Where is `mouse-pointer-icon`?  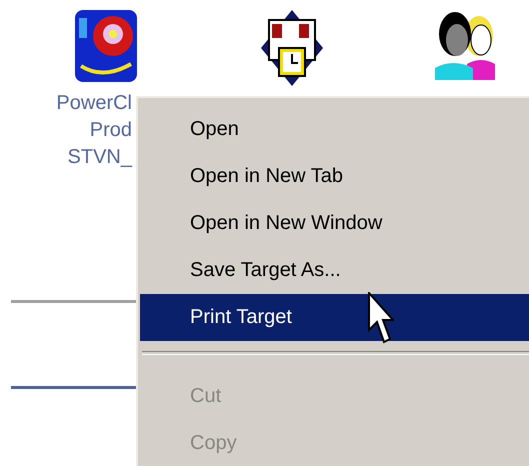 mouse-pointer-icon is located at coordinates (381, 319).